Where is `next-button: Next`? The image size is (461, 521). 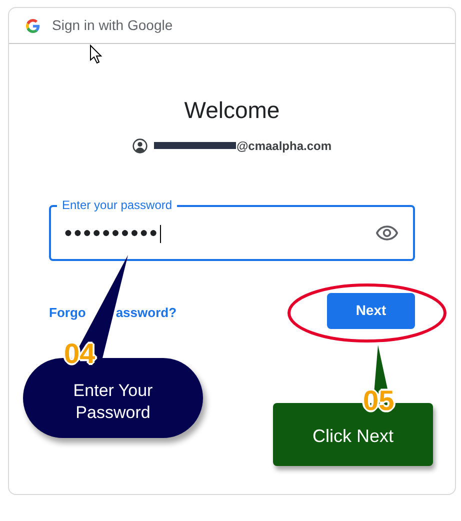 next-button: Next is located at coordinates (371, 310).